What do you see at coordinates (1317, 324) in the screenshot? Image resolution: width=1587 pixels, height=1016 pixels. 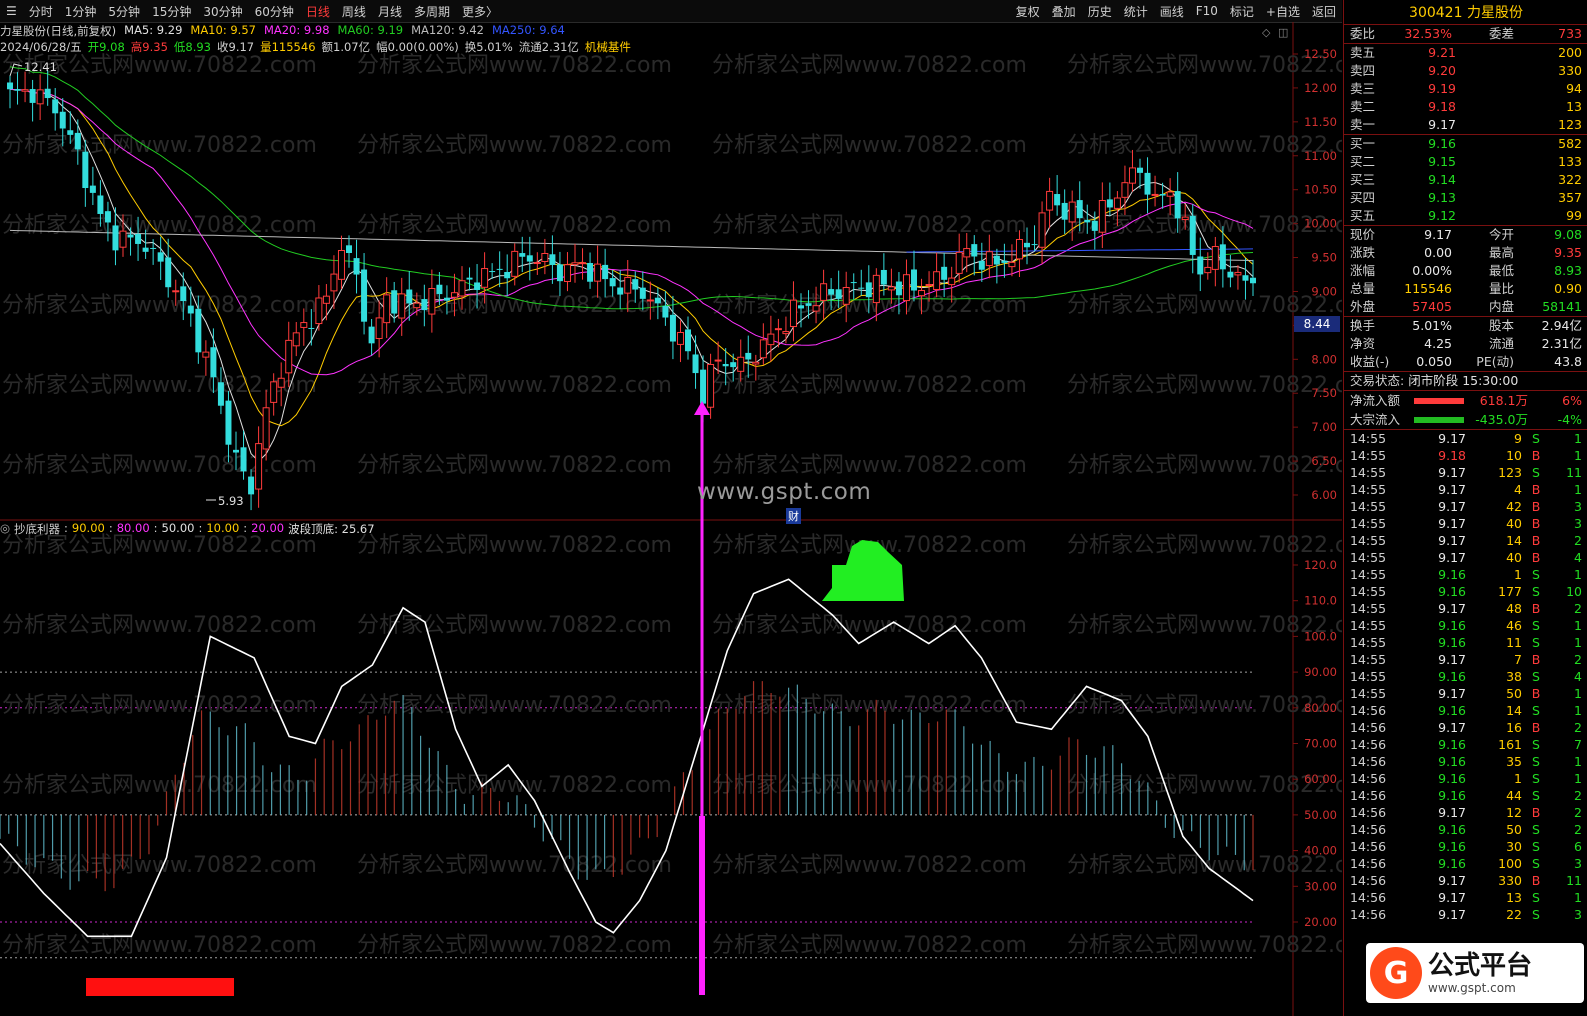 I see `current-price-tag: 8.44` at bounding box center [1317, 324].